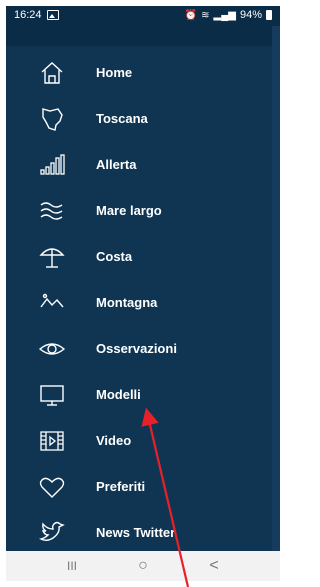 The image size is (320, 587). What do you see at coordinates (139, 73) in the screenshot?
I see `menu-item-home: Home` at bounding box center [139, 73].